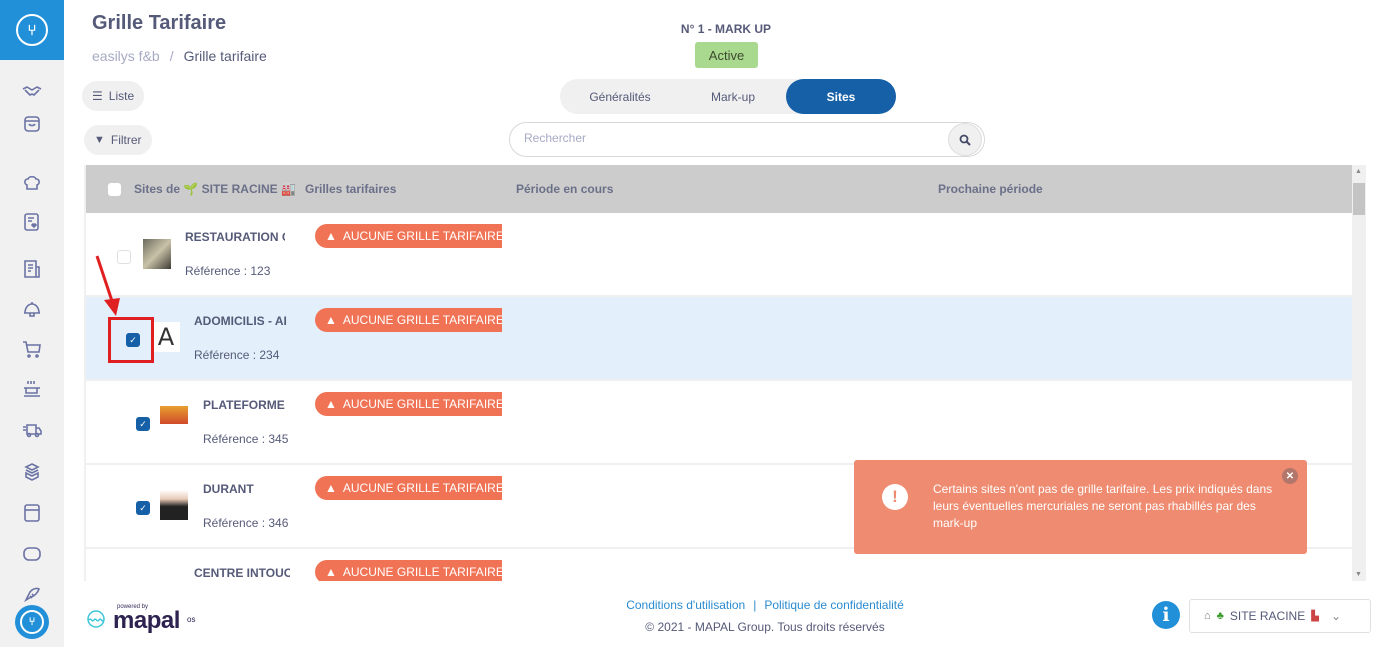 Image resolution: width=1387 pixels, height=647 pixels. I want to click on handshake-icon, so click(32, 91).